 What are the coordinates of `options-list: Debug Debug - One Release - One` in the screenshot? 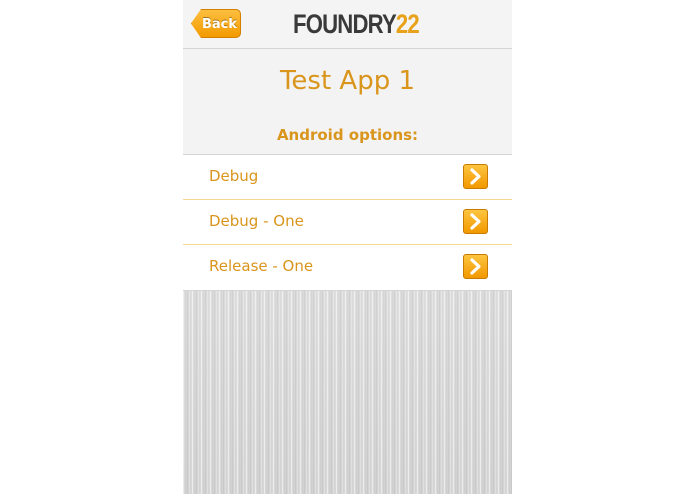 It's located at (347, 222).